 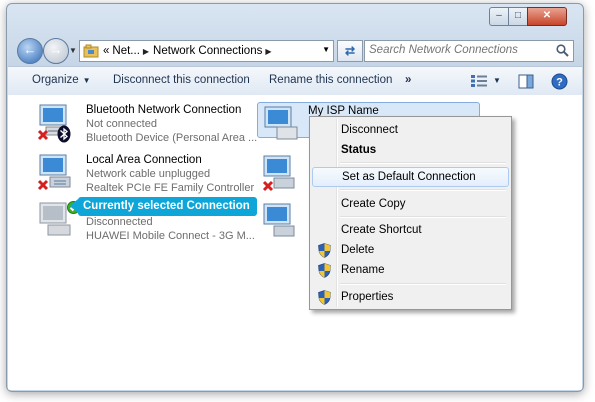 What do you see at coordinates (499, 16) in the screenshot?
I see `minimize-button: –` at bounding box center [499, 16].